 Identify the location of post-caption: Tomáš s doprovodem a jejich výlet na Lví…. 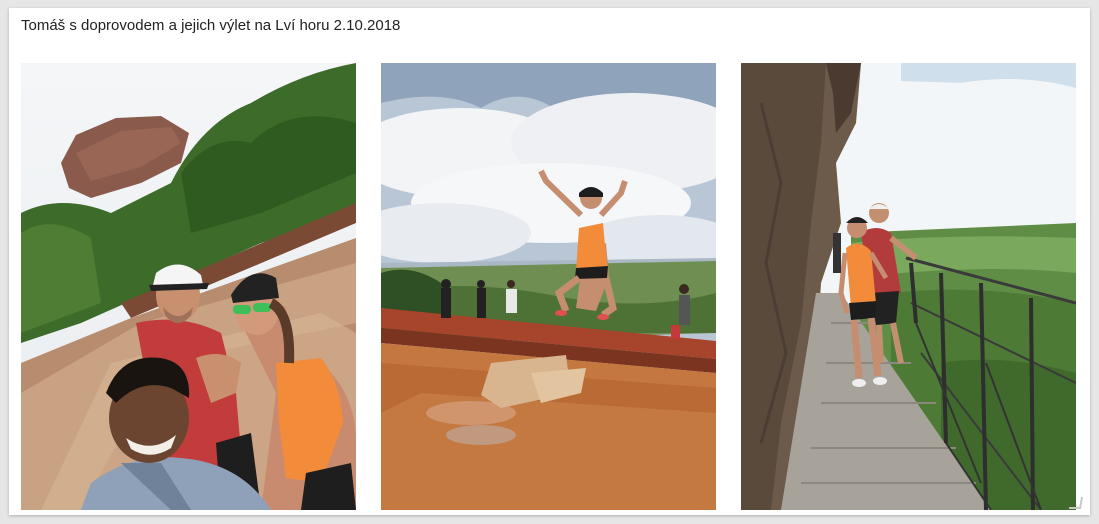
(211, 25).